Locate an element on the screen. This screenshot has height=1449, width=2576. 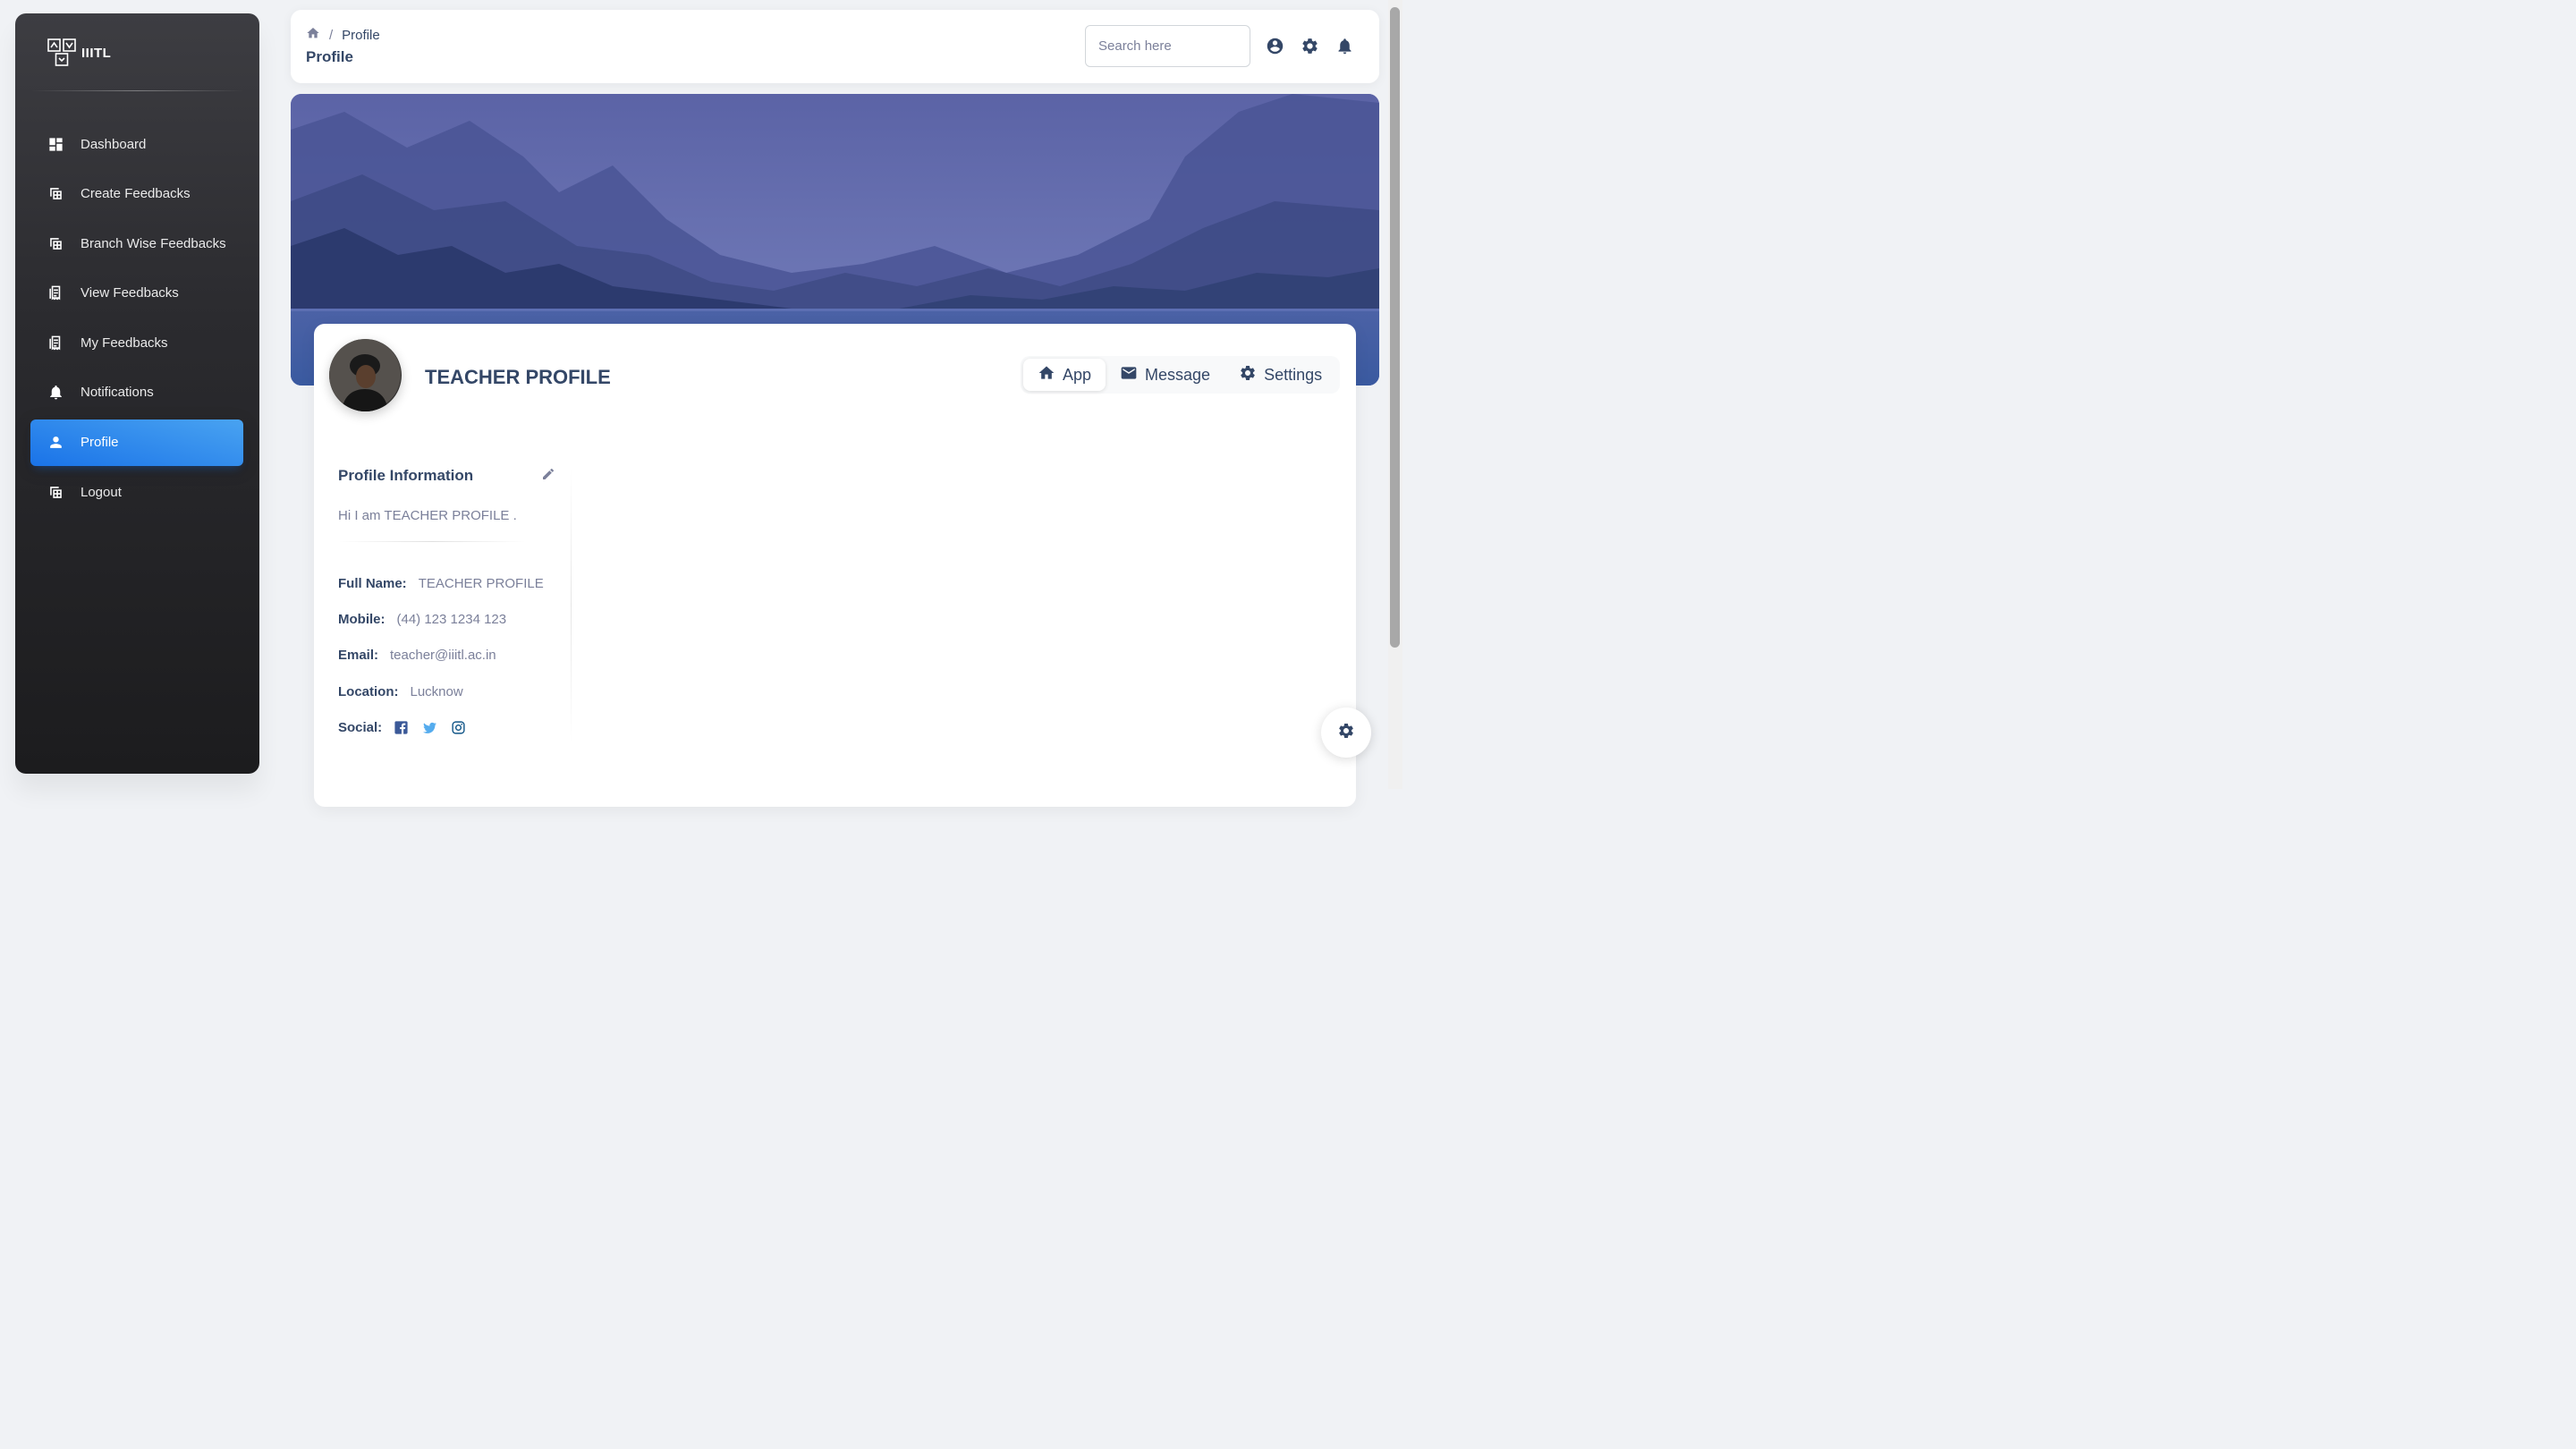
location-label: Location: is located at coordinates (368, 691).